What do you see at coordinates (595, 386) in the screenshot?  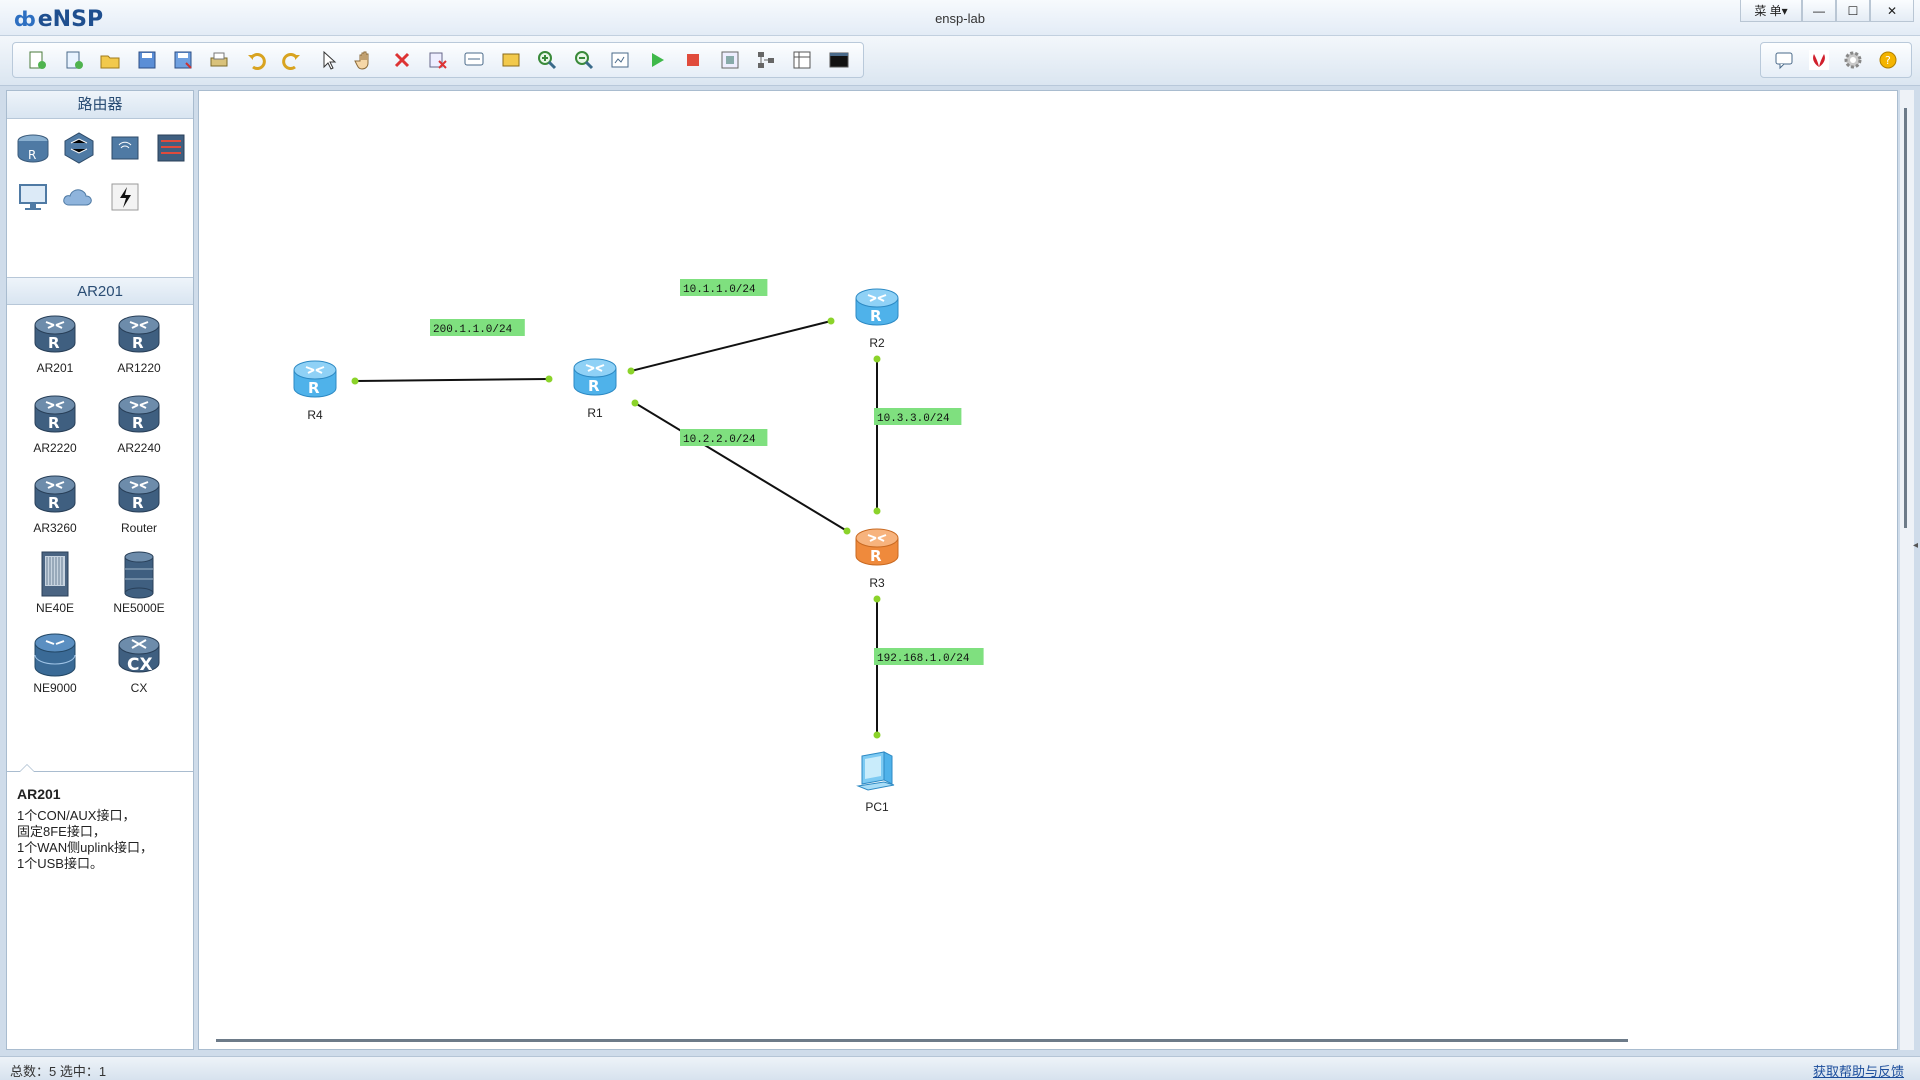 I see `node-r1: R R1` at bounding box center [595, 386].